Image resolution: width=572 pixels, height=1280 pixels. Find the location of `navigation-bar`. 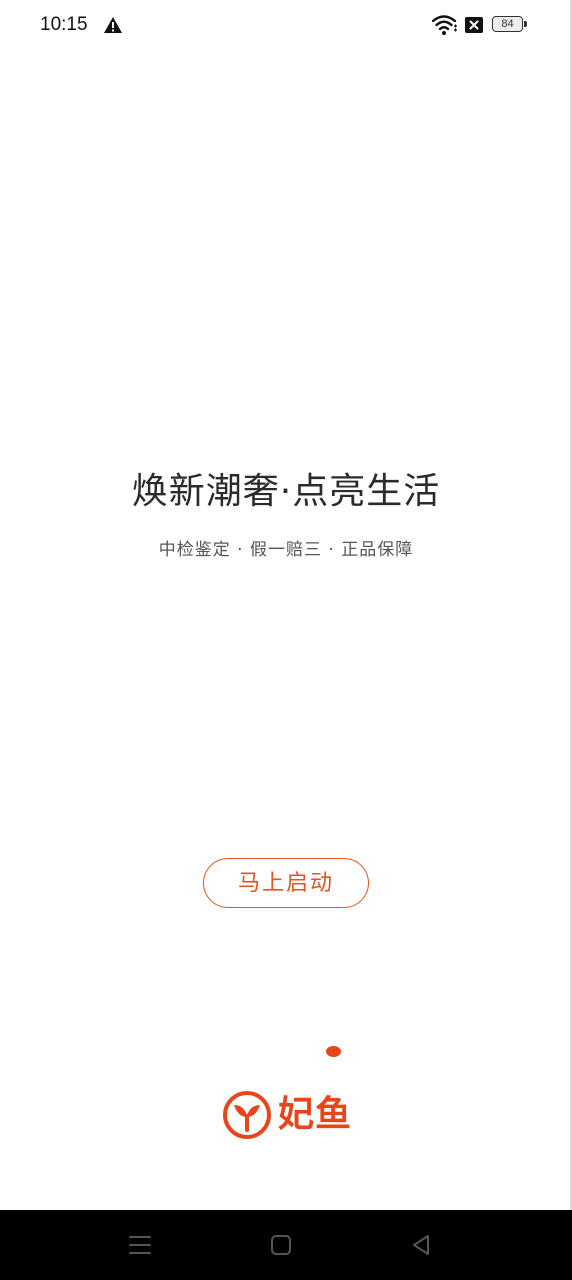

navigation-bar is located at coordinates (286, 1245).